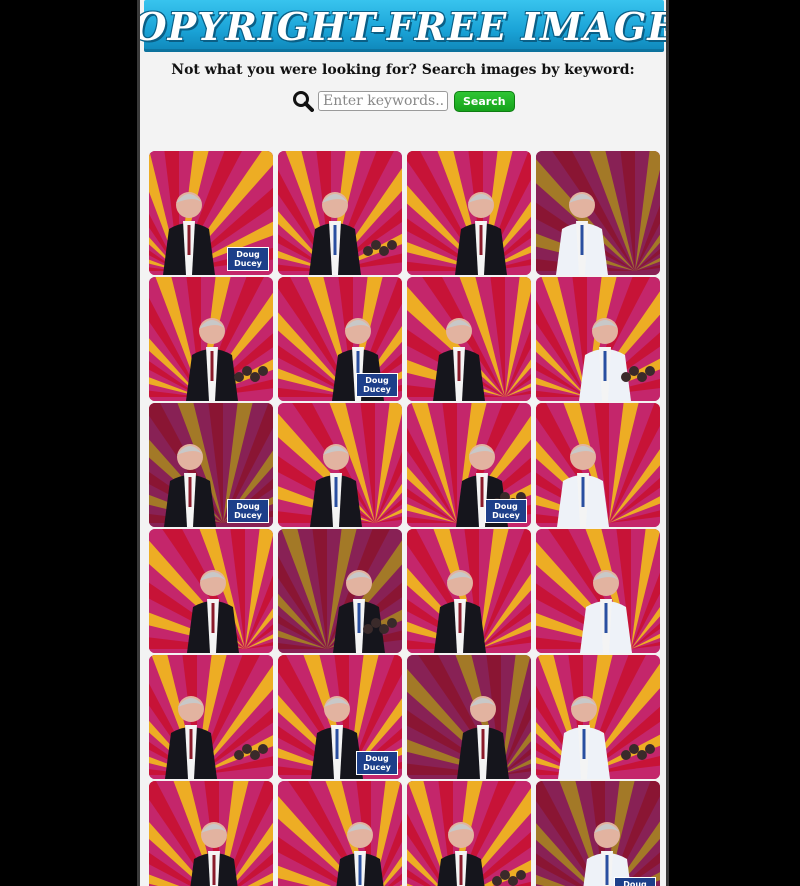 The width and height of the screenshot is (800, 886). Describe the element at coordinates (484, 101) in the screenshot. I see `search-button: Search` at that location.